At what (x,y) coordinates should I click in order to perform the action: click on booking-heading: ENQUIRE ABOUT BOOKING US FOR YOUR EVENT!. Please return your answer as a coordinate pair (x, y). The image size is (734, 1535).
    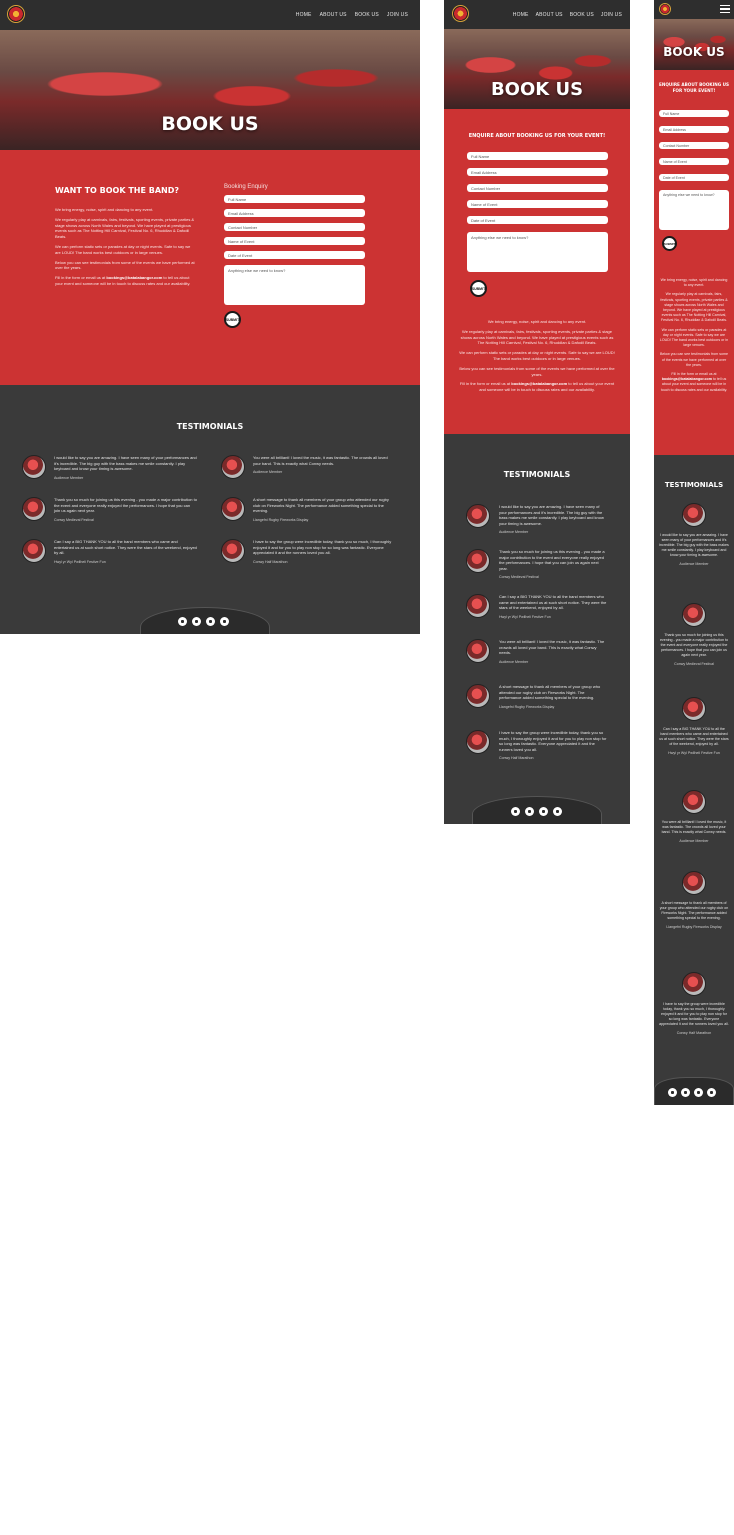
    Looking at the image, I should click on (694, 87).